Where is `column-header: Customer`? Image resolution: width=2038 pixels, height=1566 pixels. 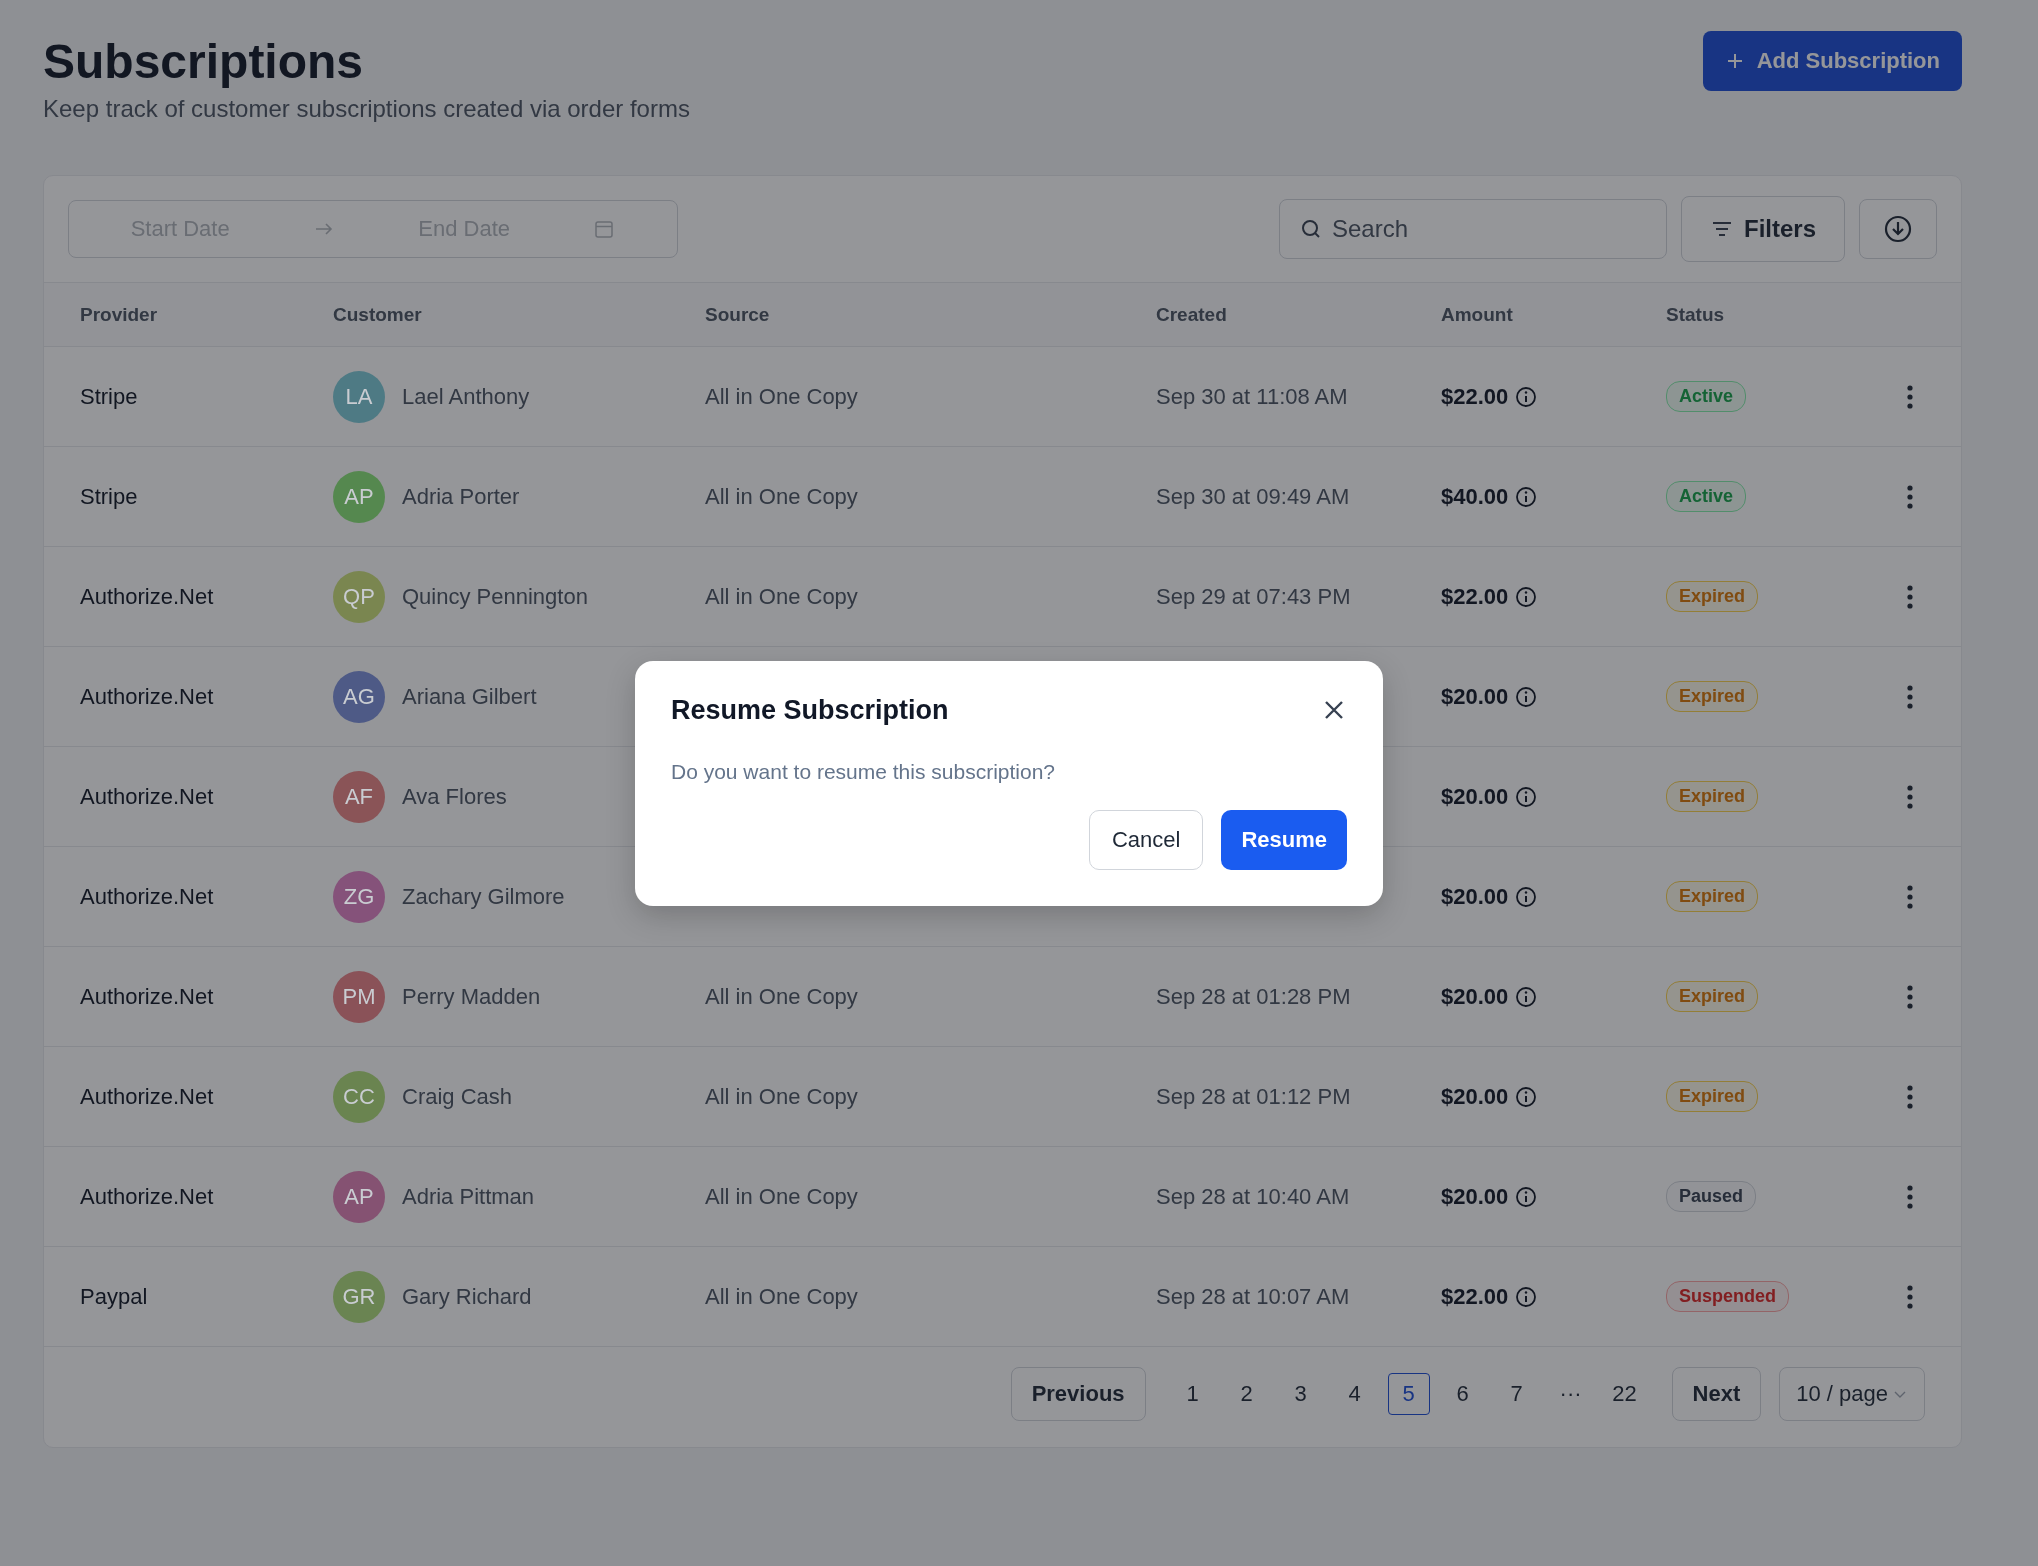
column-header: Customer is located at coordinates (378, 314).